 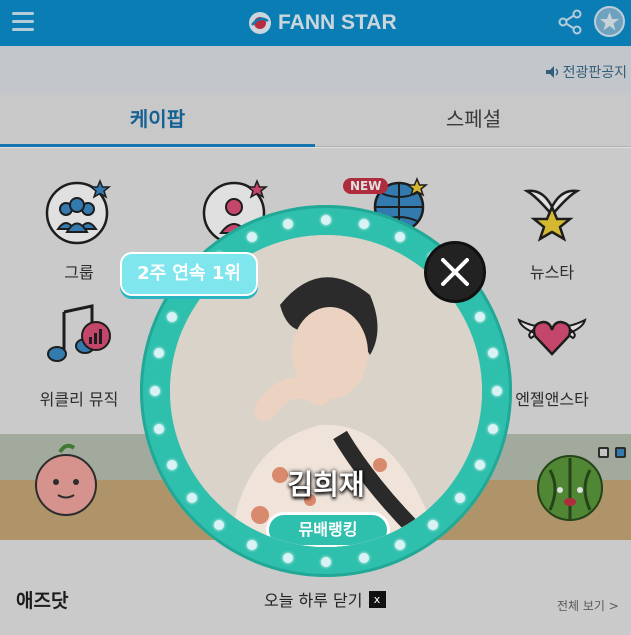 What do you see at coordinates (189, 274) in the screenshot?
I see `rank-badge: 2주 연속 1위` at bounding box center [189, 274].